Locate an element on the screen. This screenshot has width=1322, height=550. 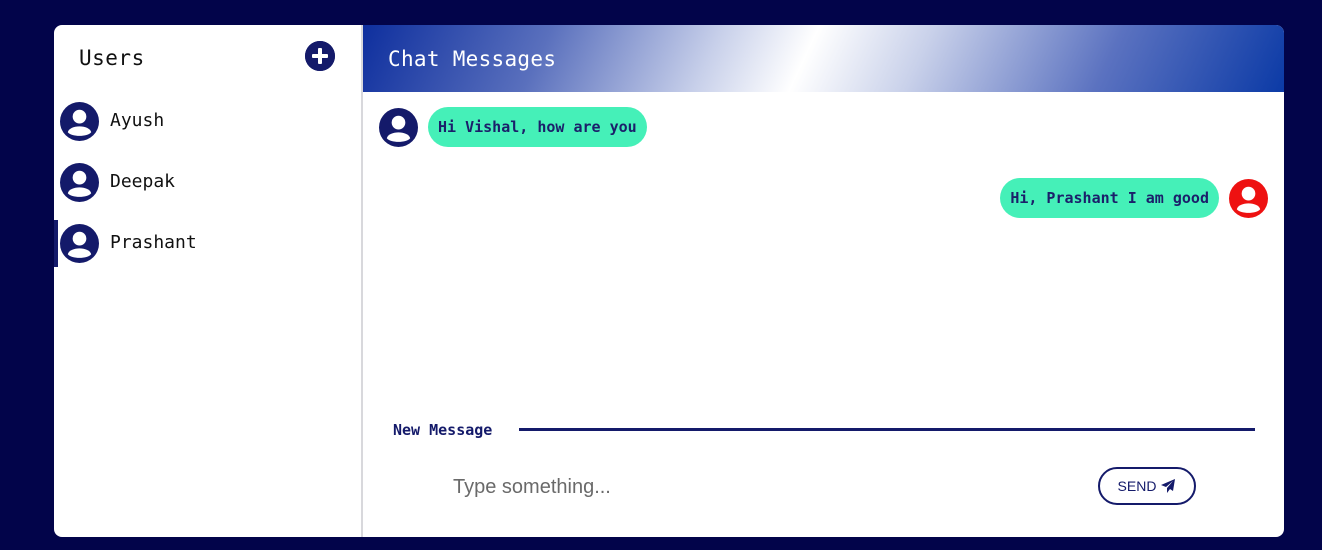
user-item-deepak: Deepak is located at coordinates (207, 182).